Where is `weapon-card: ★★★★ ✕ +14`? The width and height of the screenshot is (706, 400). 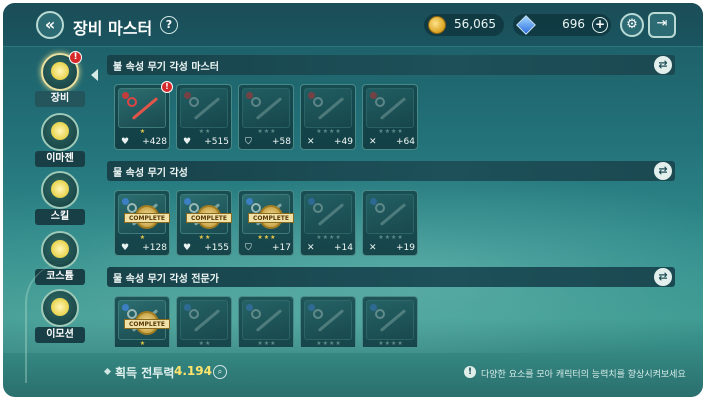 weapon-card: ★★★★ ✕ +14 is located at coordinates (328, 223).